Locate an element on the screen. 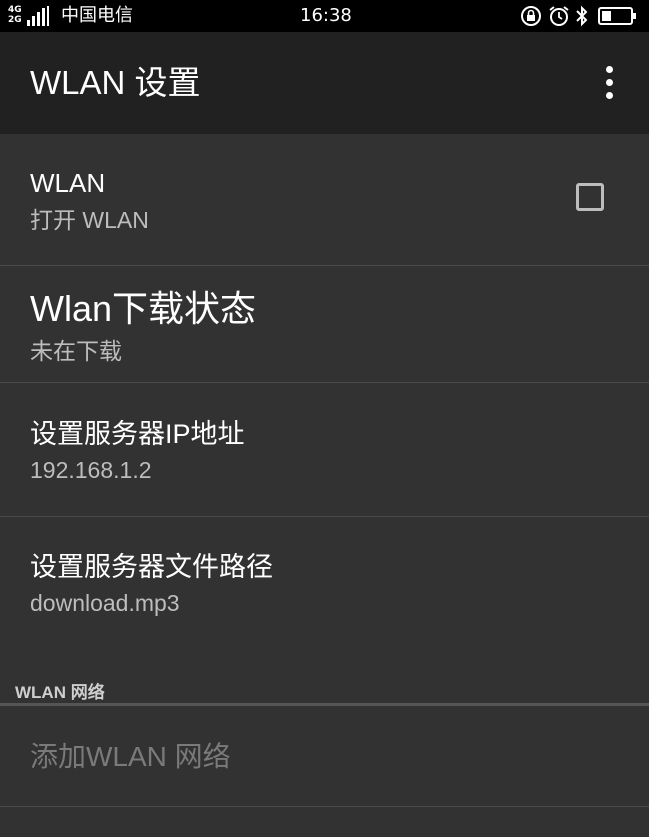  preference-summary: 未在下载 is located at coordinates (76, 351).